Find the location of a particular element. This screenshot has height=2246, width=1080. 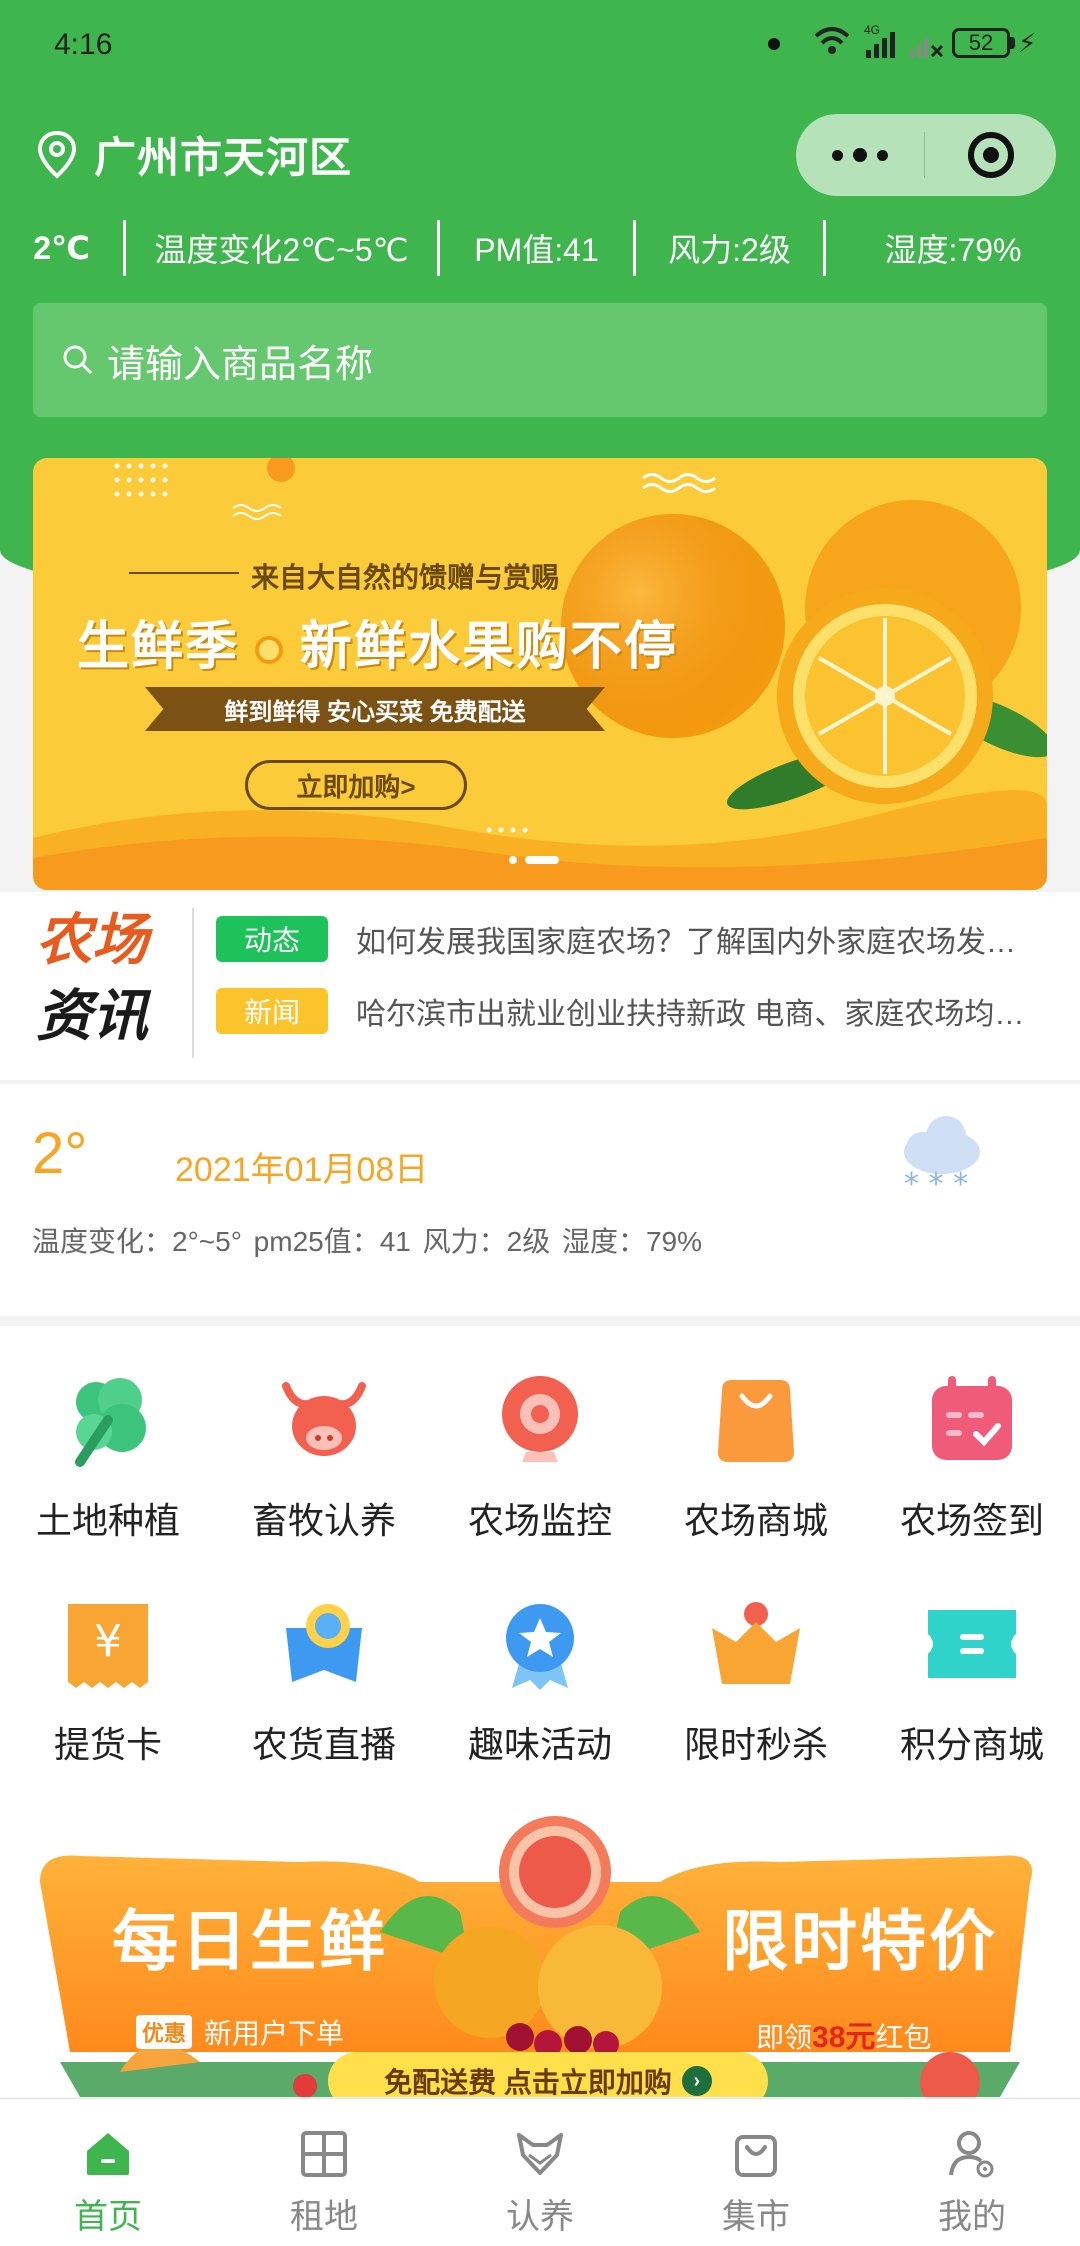

feature-farm-monitor: 农场监控 is located at coordinates (540, 1458).